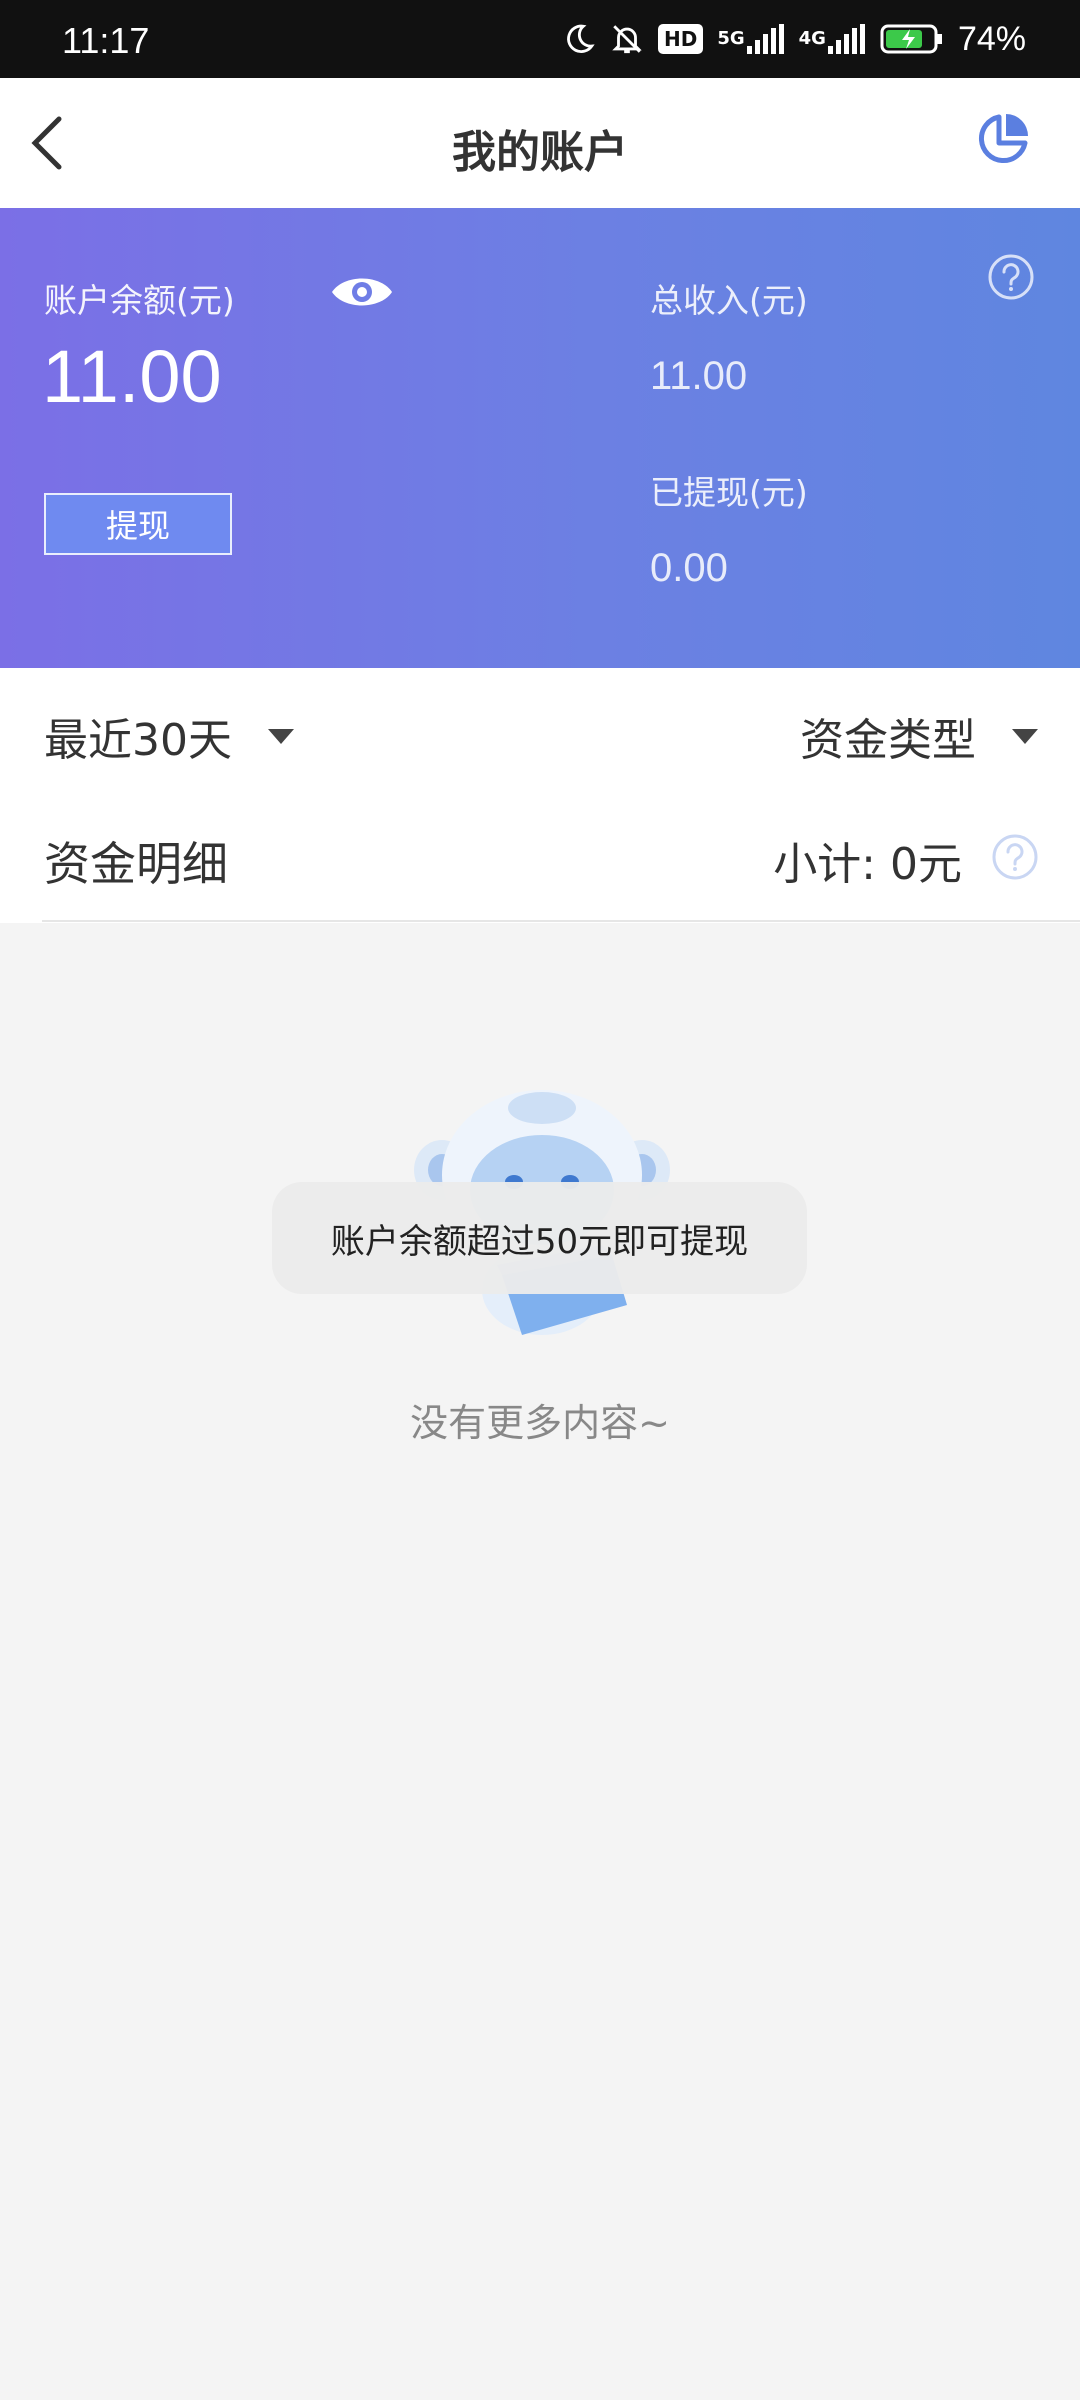  I want to click on bell-off-icon, so click(627, 39).